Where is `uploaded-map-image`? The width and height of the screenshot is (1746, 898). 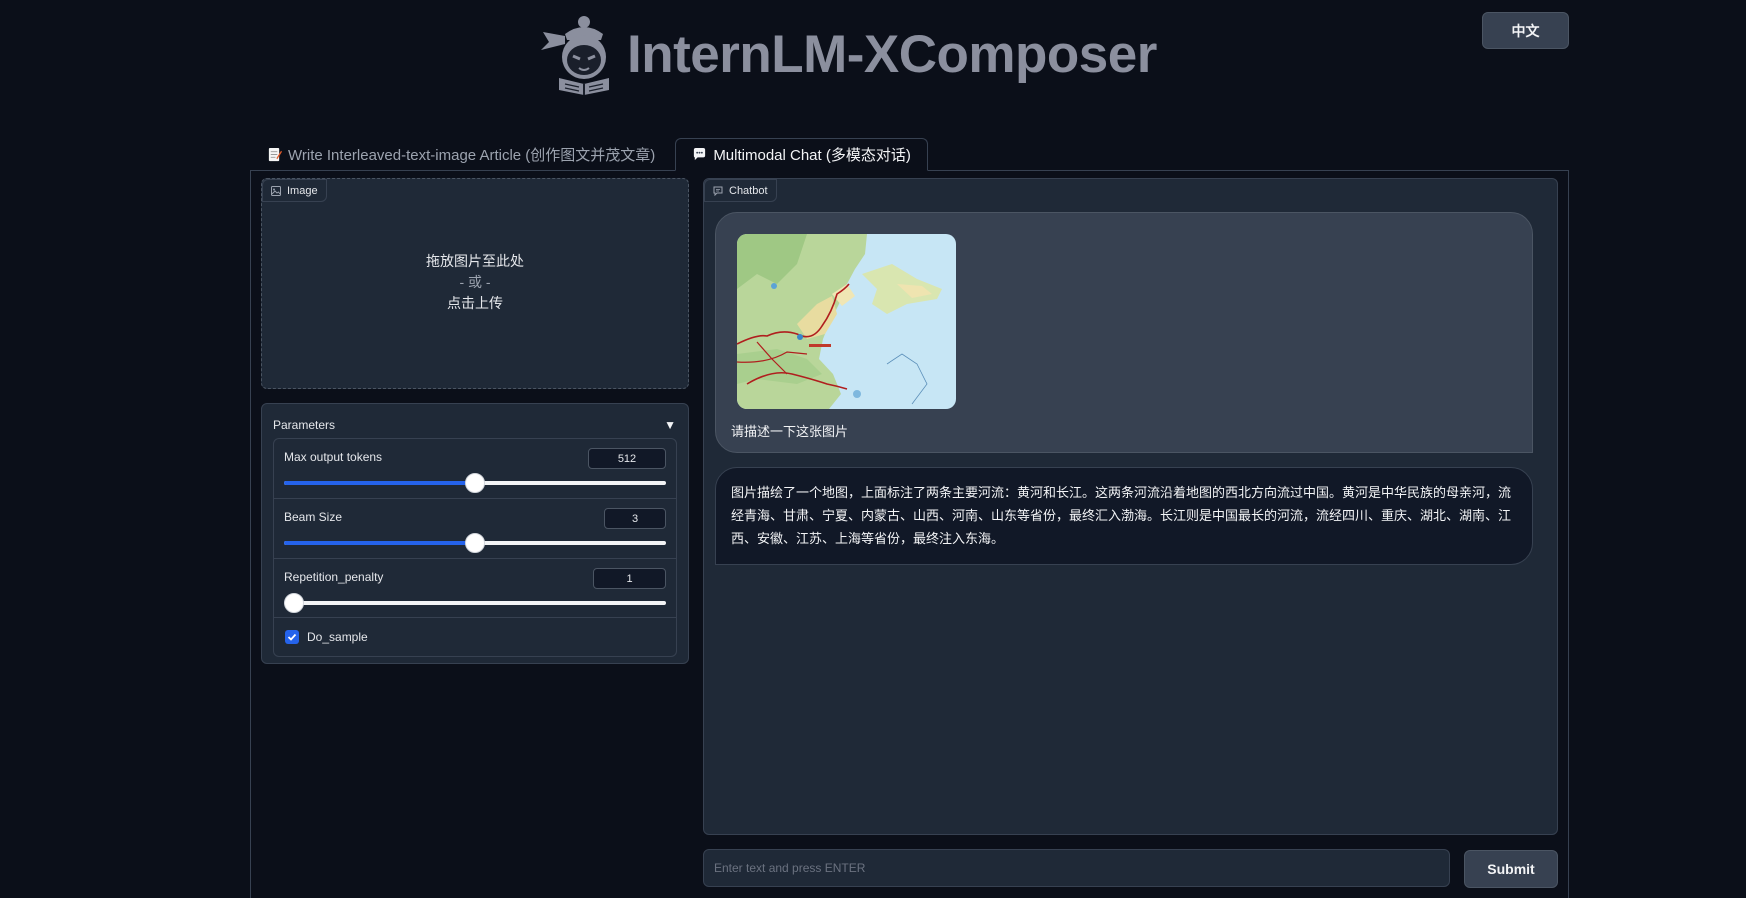
uploaded-map-image is located at coordinates (846, 321).